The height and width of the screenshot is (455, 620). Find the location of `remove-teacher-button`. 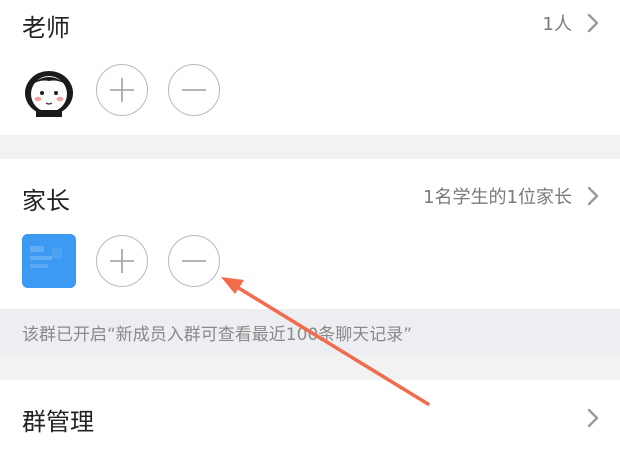

remove-teacher-button is located at coordinates (194, 90).